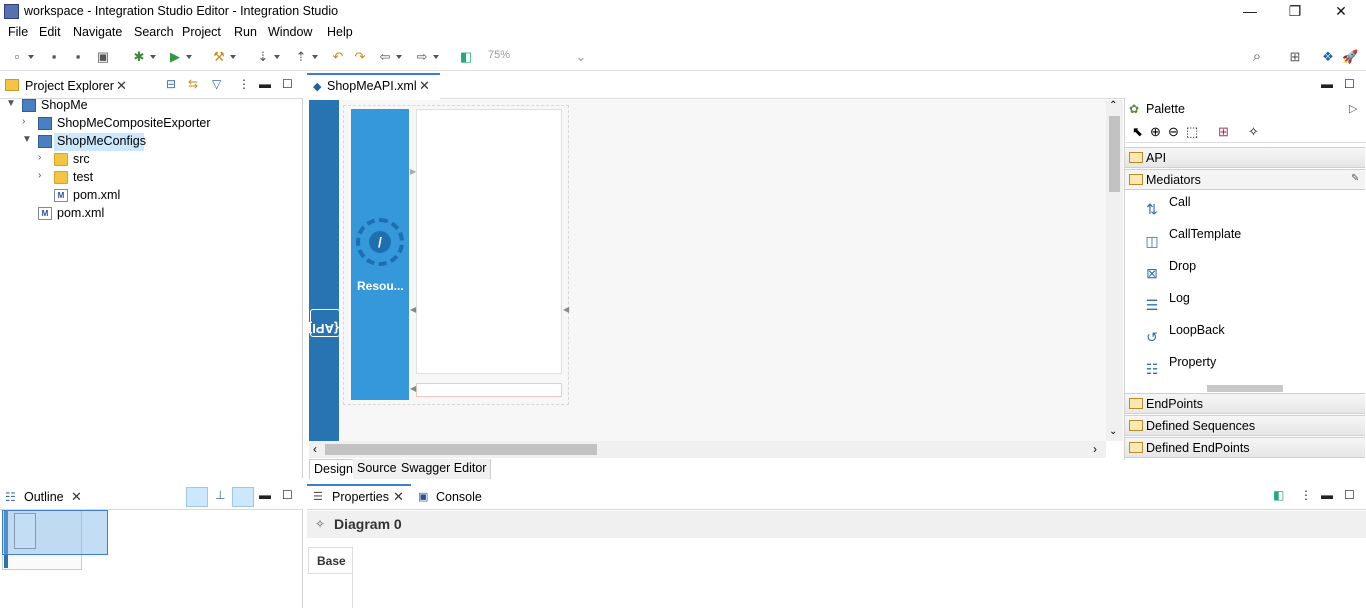  I want to click on palette-item-call: ⇅ Call, so click(1240, 209).